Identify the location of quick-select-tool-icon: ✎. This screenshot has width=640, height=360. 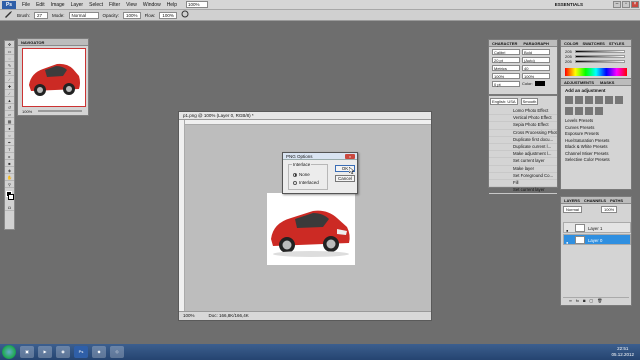
(9, 66).